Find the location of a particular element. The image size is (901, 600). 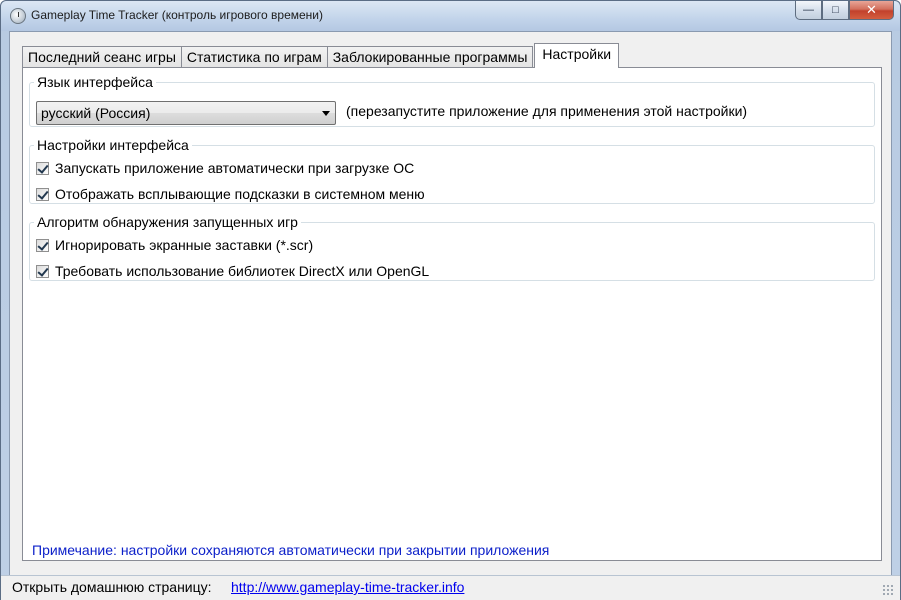

ignore-screensavers-checkbox is located at coordinates (42, 245).